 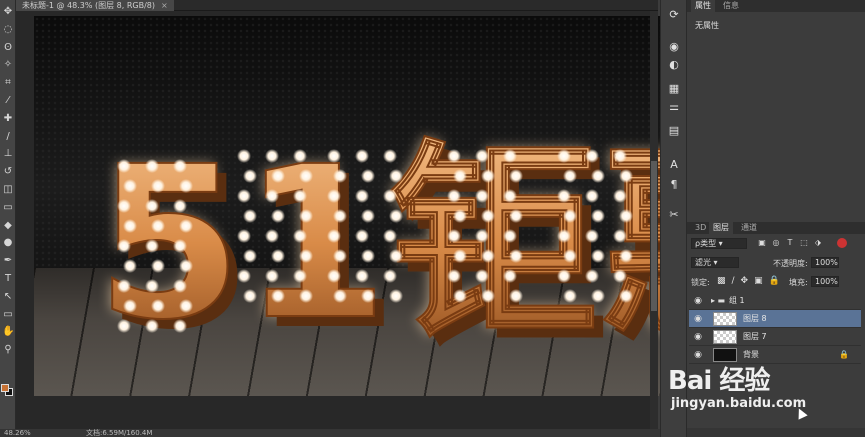 I want to click on fill-field: 100%, so click(x=825, y=281).